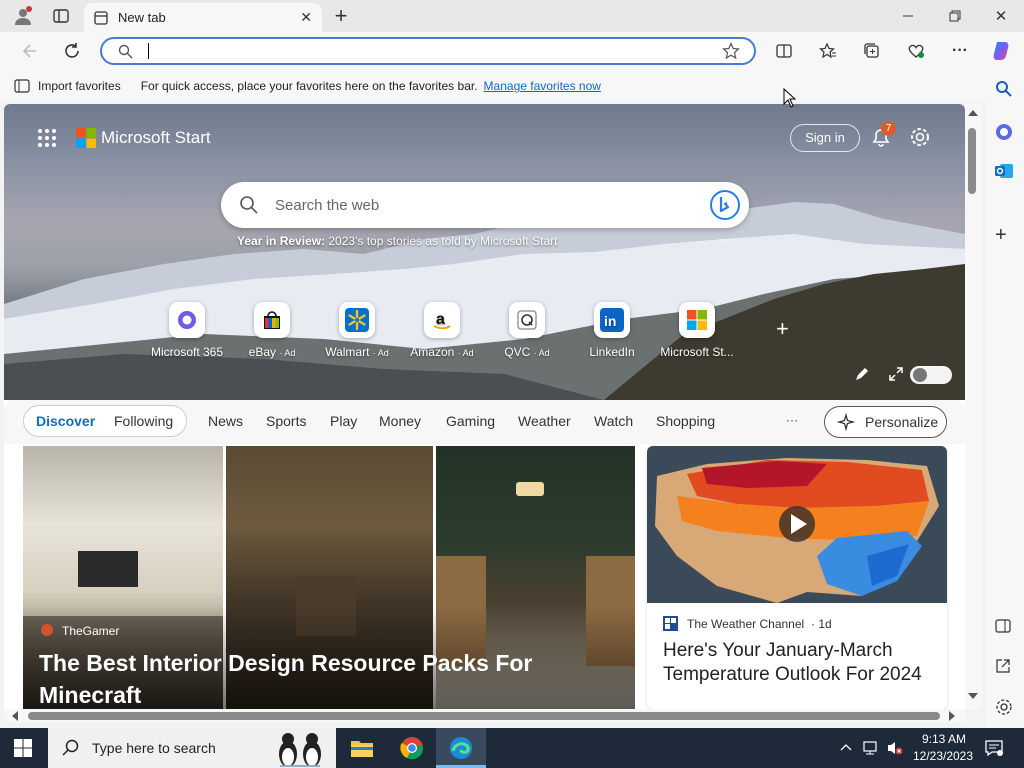 The height and width of the screenshot is (768, 1024). What do you see at coordinates (724, 239) in the screenshot?
I see `banner-more-icon: ···` at bounding box center [724, 239].